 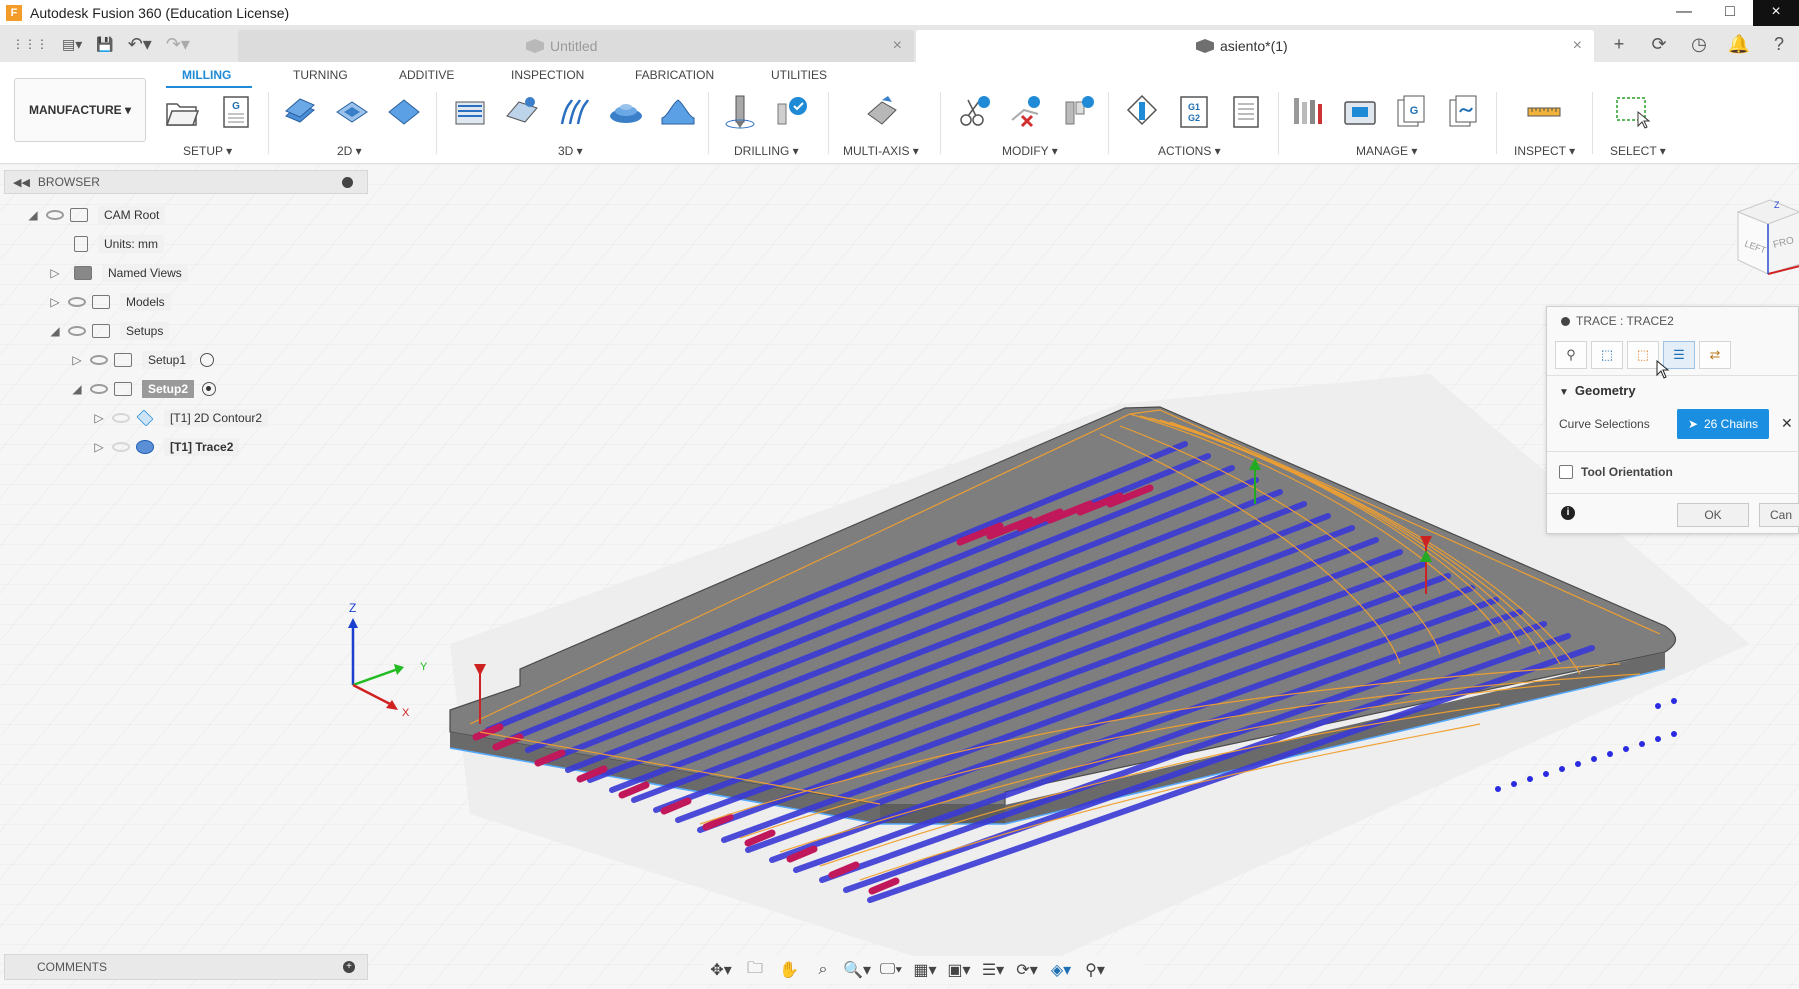 I want to click on drill-icon, so click(x=740, y=112).